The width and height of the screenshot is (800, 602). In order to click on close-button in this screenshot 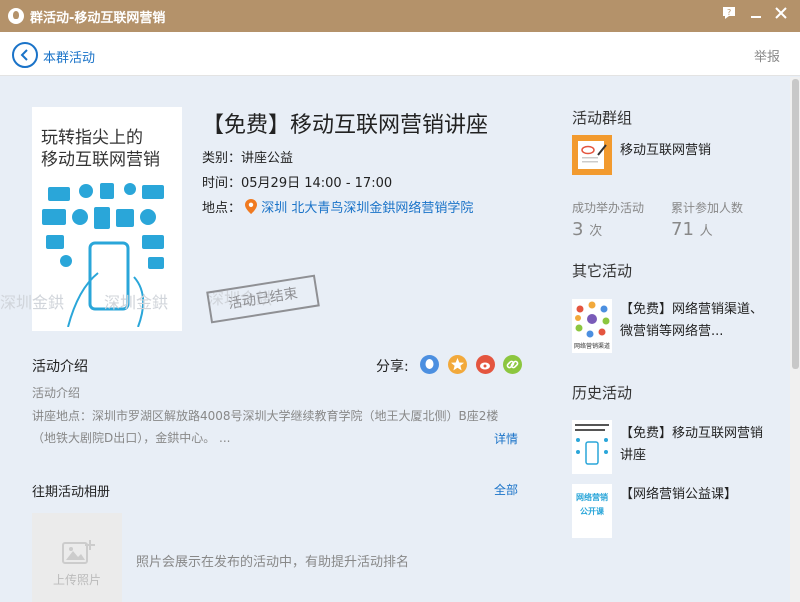, I will do `click(781, 16)`.